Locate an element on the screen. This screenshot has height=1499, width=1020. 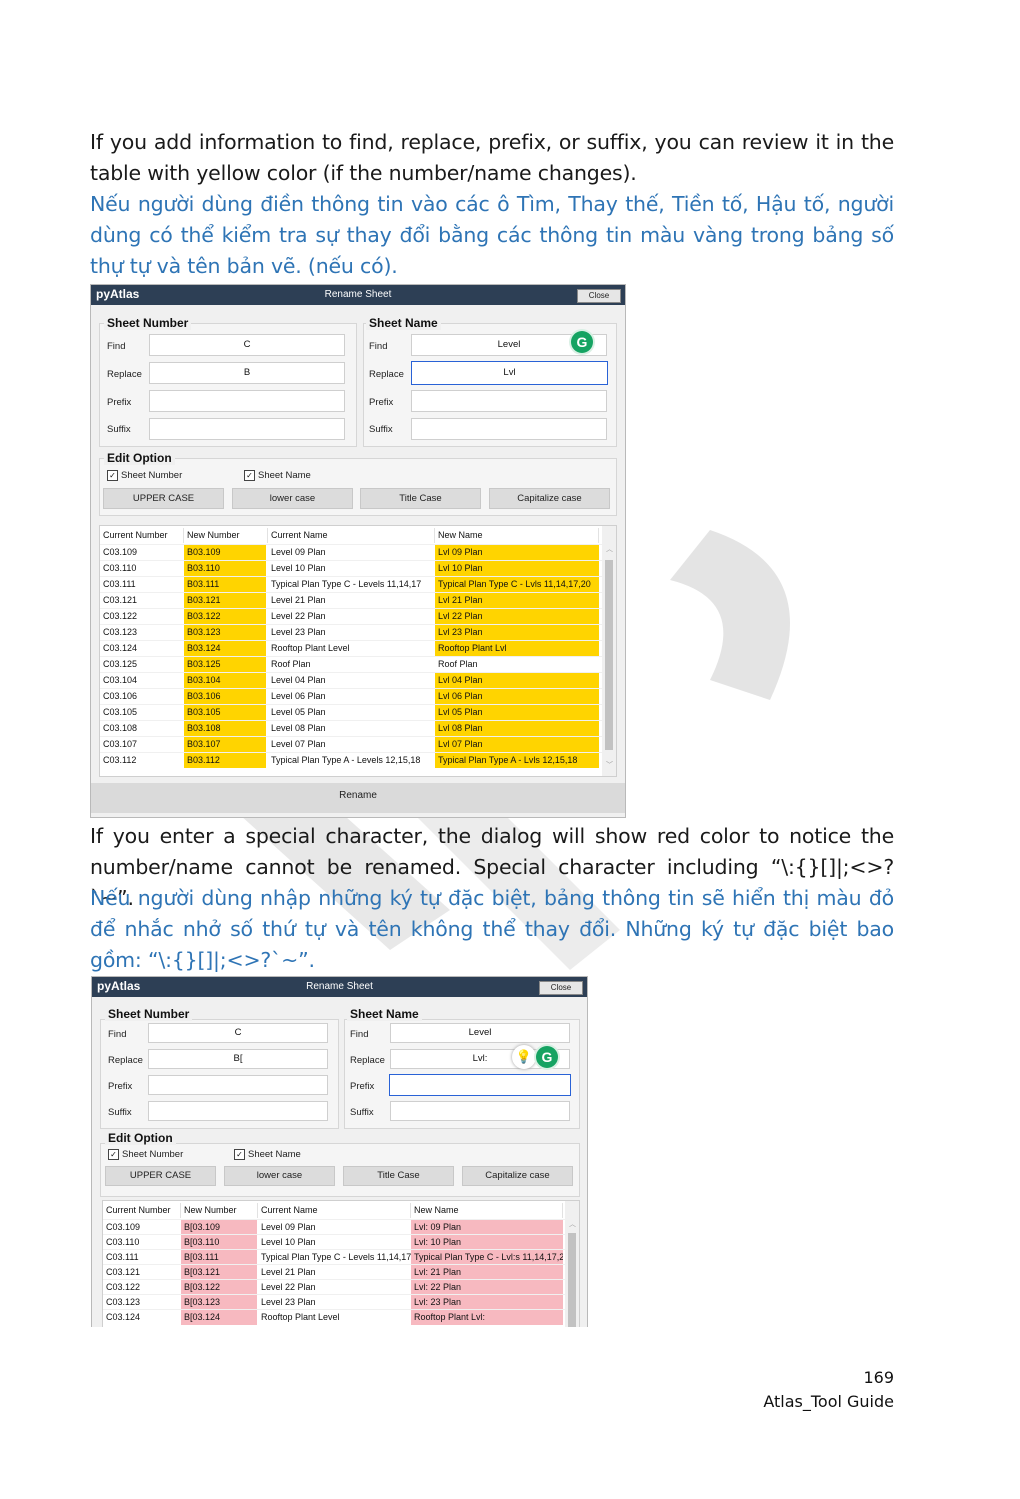
cell-new-name: Rooftop Plant Lvl is located at coordinates (517, 648).